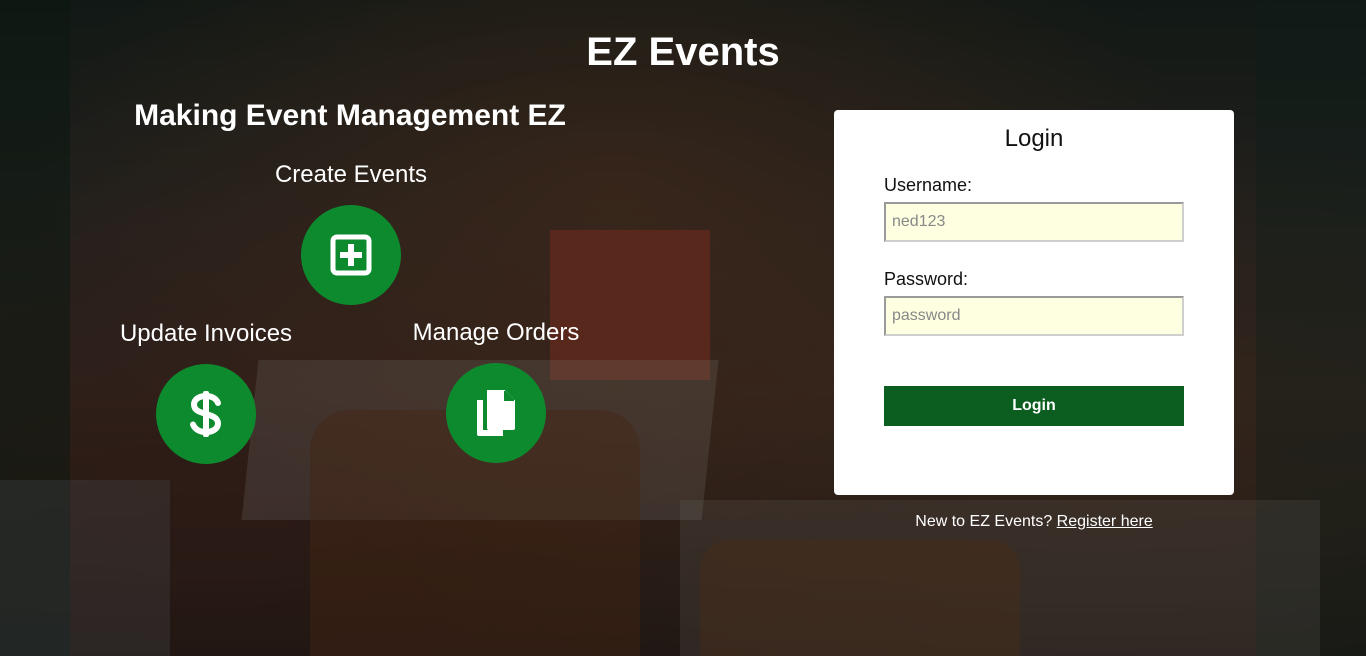 The height and width of the screenshot is (656, 1366). I want to click on dollar-icon, so click(206, 414).